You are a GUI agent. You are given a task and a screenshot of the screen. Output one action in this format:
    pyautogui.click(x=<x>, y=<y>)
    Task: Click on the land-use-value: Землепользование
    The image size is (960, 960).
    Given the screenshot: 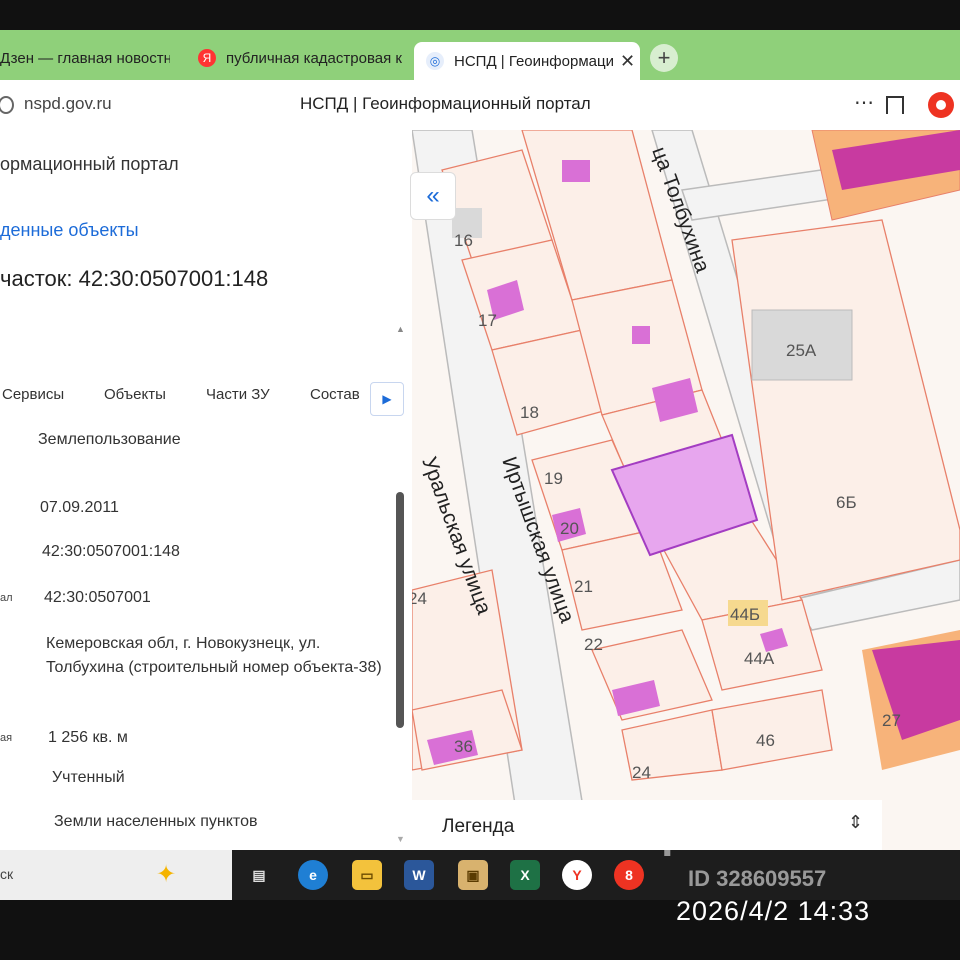 What is the action you would take?
    pyautogui.click(x=109, y=439)
    